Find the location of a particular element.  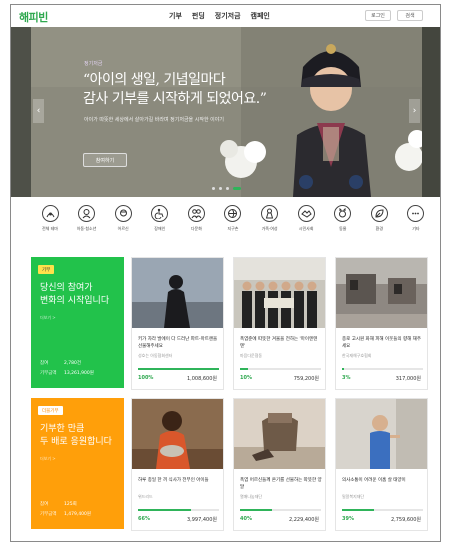

nav-regular-saving: 정기저금 is located at coordinates (228, 16).